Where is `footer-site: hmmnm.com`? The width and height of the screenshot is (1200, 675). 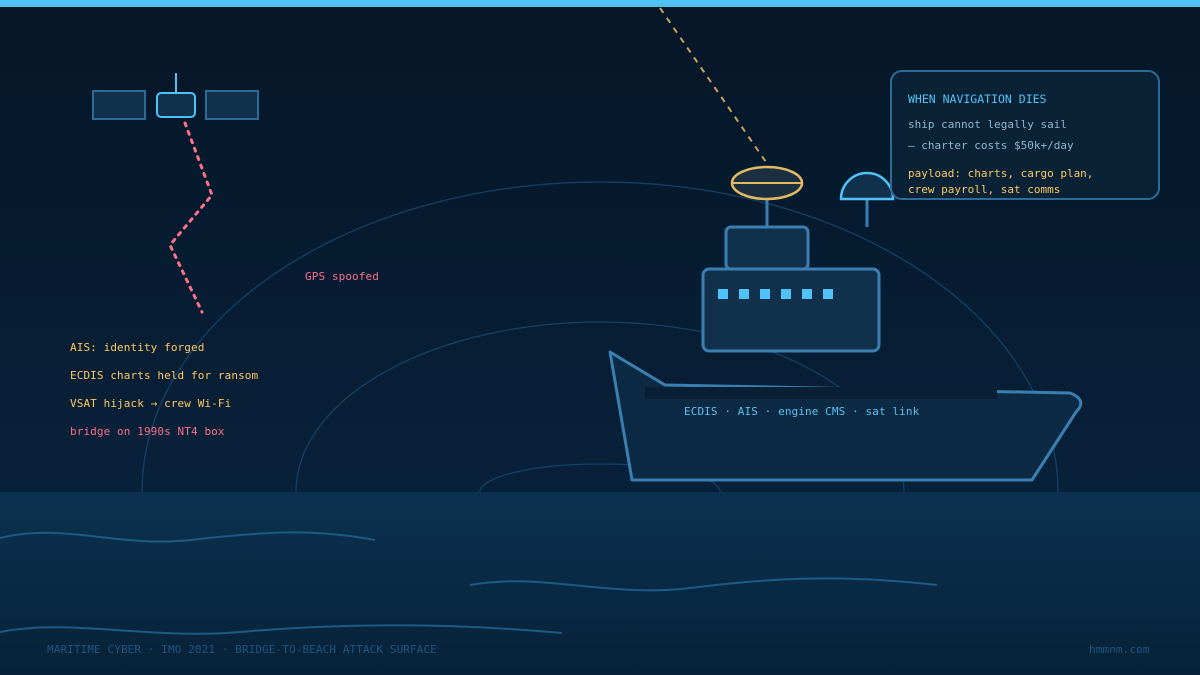 footer-site: hmmnm.com is located at coordinates (1119, 649).